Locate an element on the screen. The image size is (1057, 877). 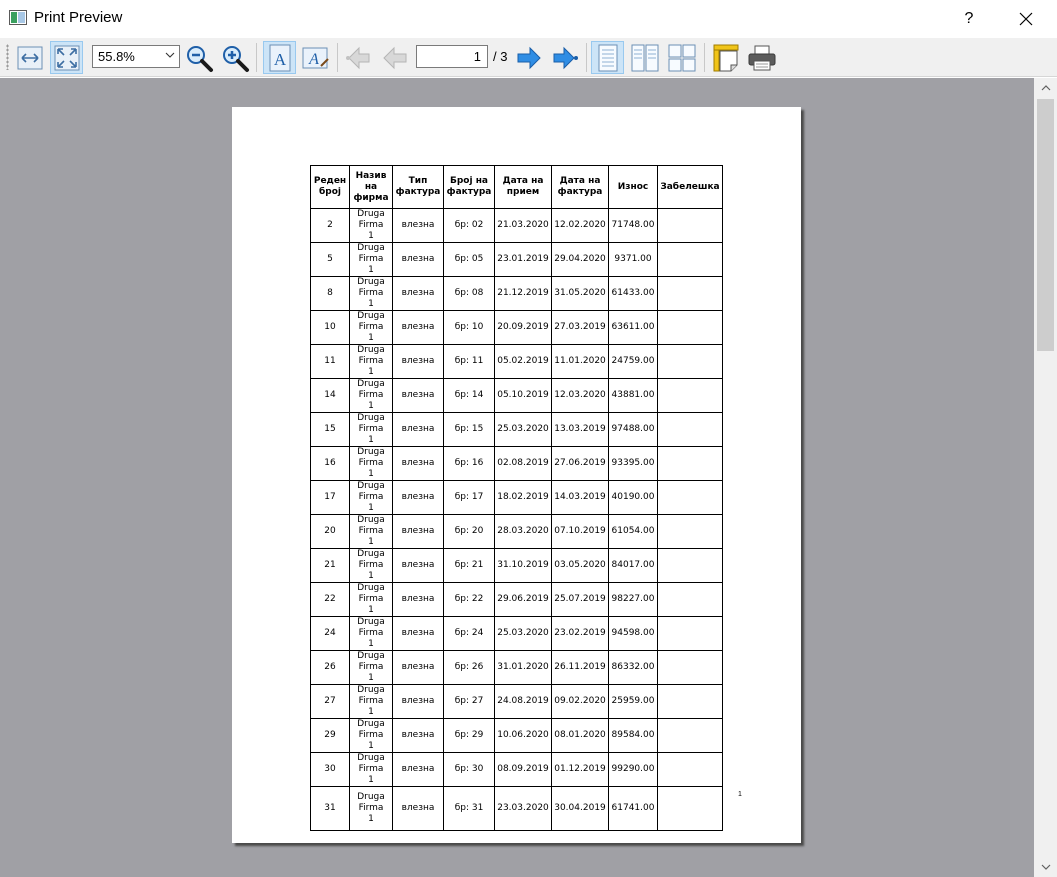
first-page-button is located at coordinates (358, 57).